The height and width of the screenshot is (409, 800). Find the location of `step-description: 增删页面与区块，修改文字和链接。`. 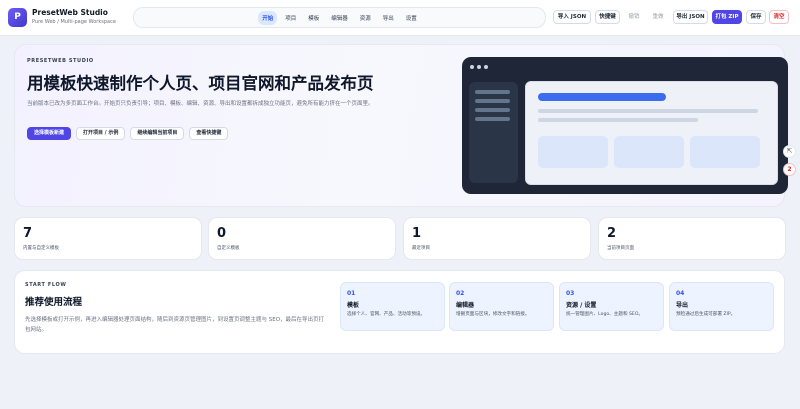

step-description: 增删页面与区块，修改文字和链接。 is located at coordinates (493, 314).